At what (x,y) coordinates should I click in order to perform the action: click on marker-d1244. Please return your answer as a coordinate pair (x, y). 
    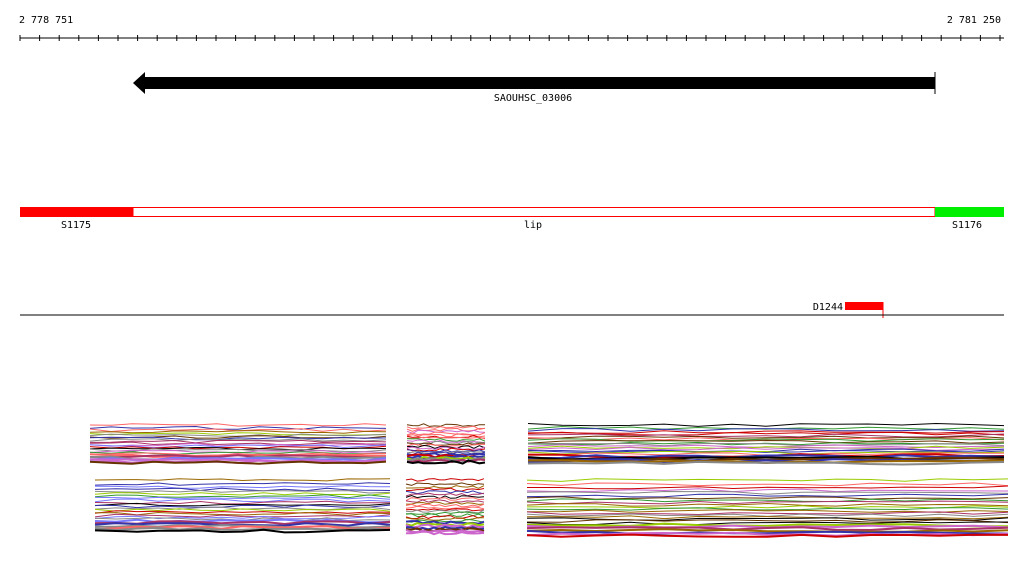
    Looking at the image, I should click on (864, 306).